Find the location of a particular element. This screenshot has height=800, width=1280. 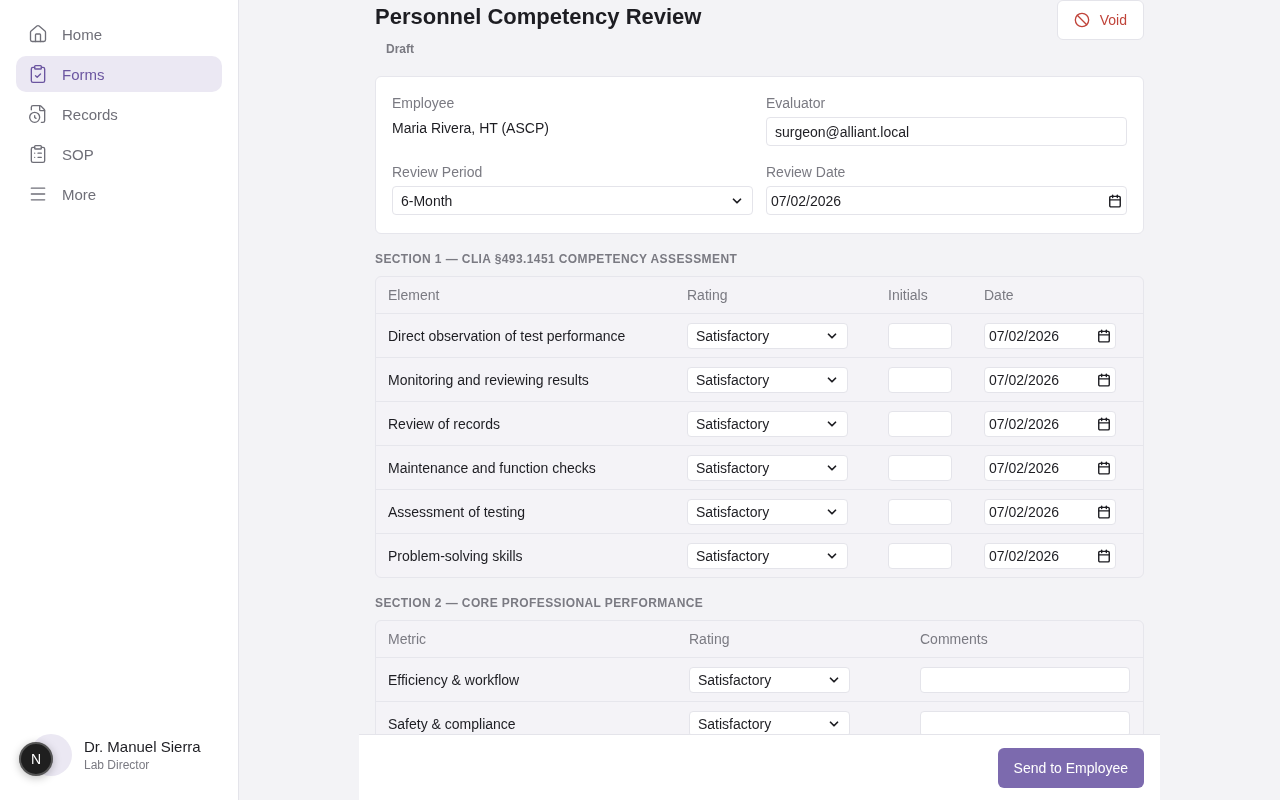

table-cell-text: Safety & compliance is located at coordinates (452, 723).